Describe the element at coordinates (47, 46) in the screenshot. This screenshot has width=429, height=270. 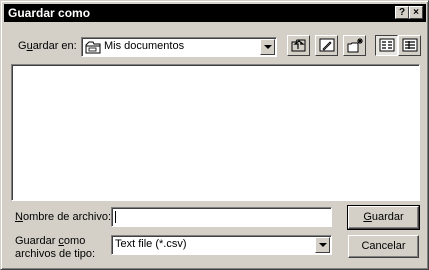
I see `save-in-label: Guardar en:` at that location.